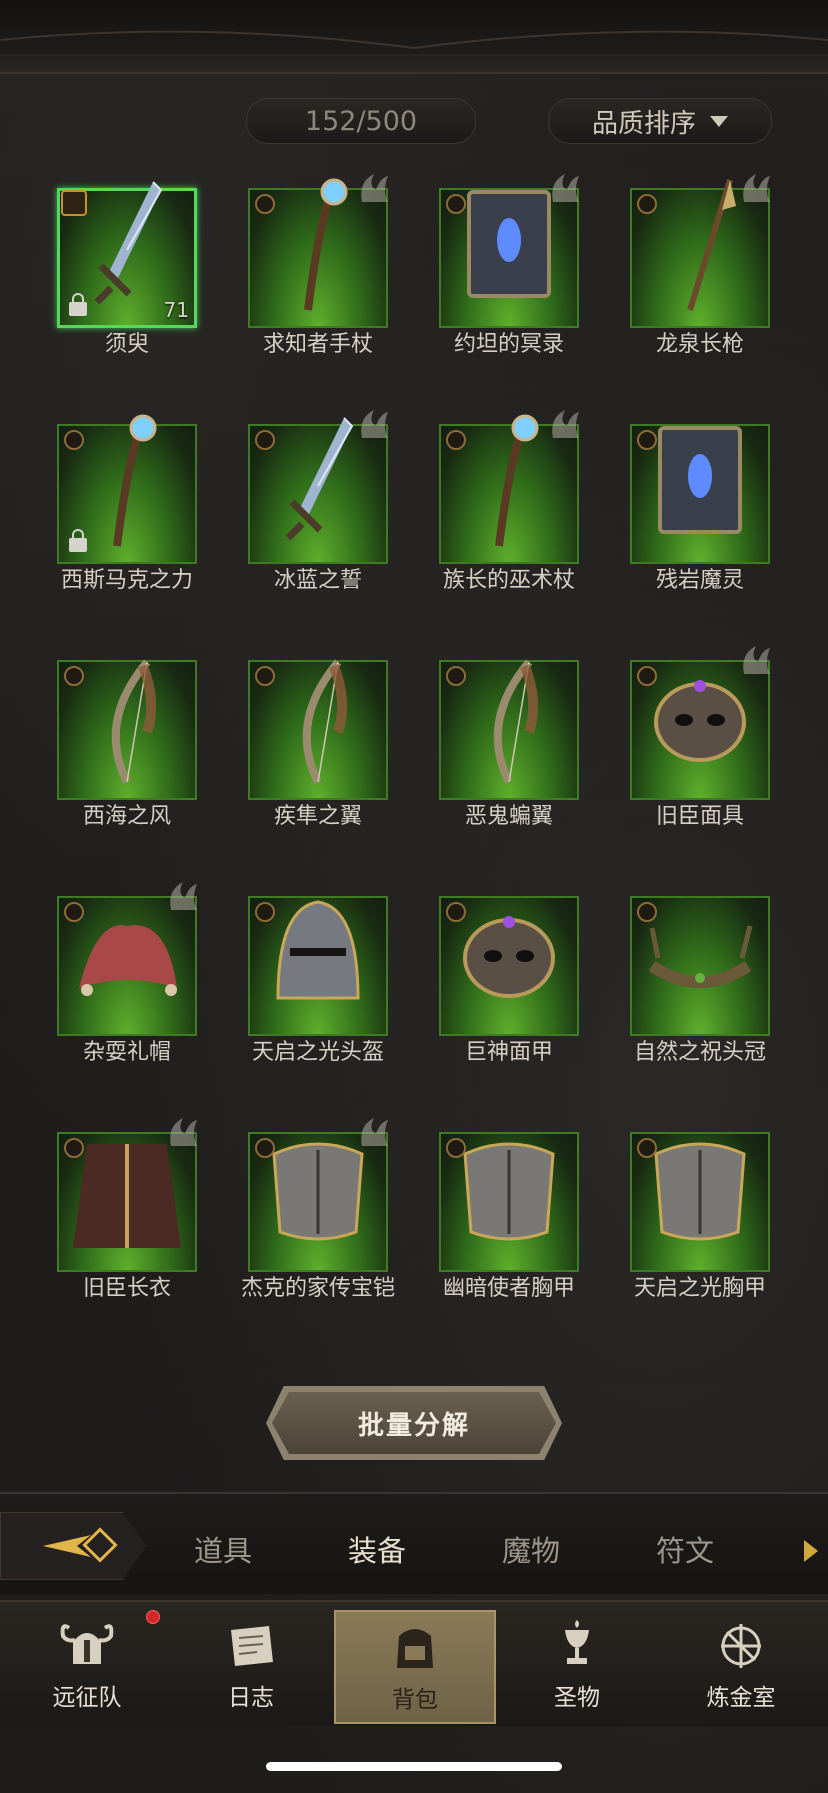  I want to click on mask-icon, so click(509, 957).